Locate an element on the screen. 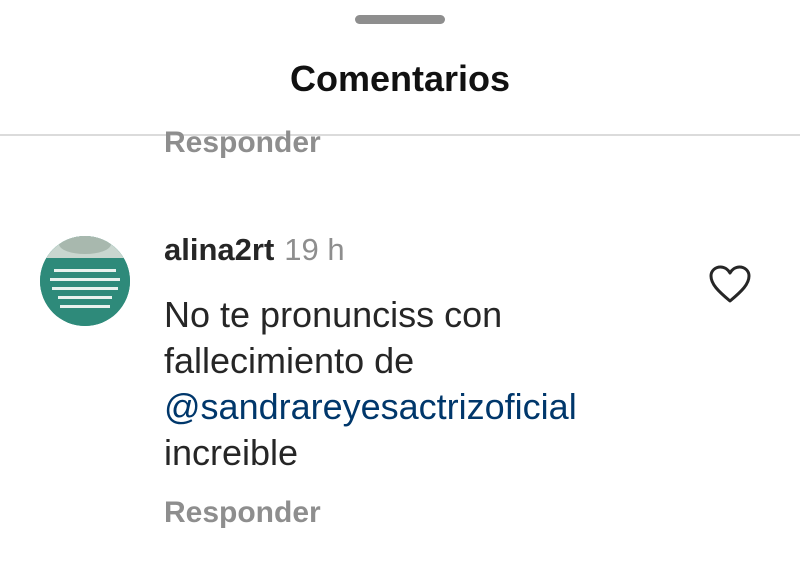 This screenshot has width=800, height=561. sheet-title: Comentarios is located at coordinates (400, 78).